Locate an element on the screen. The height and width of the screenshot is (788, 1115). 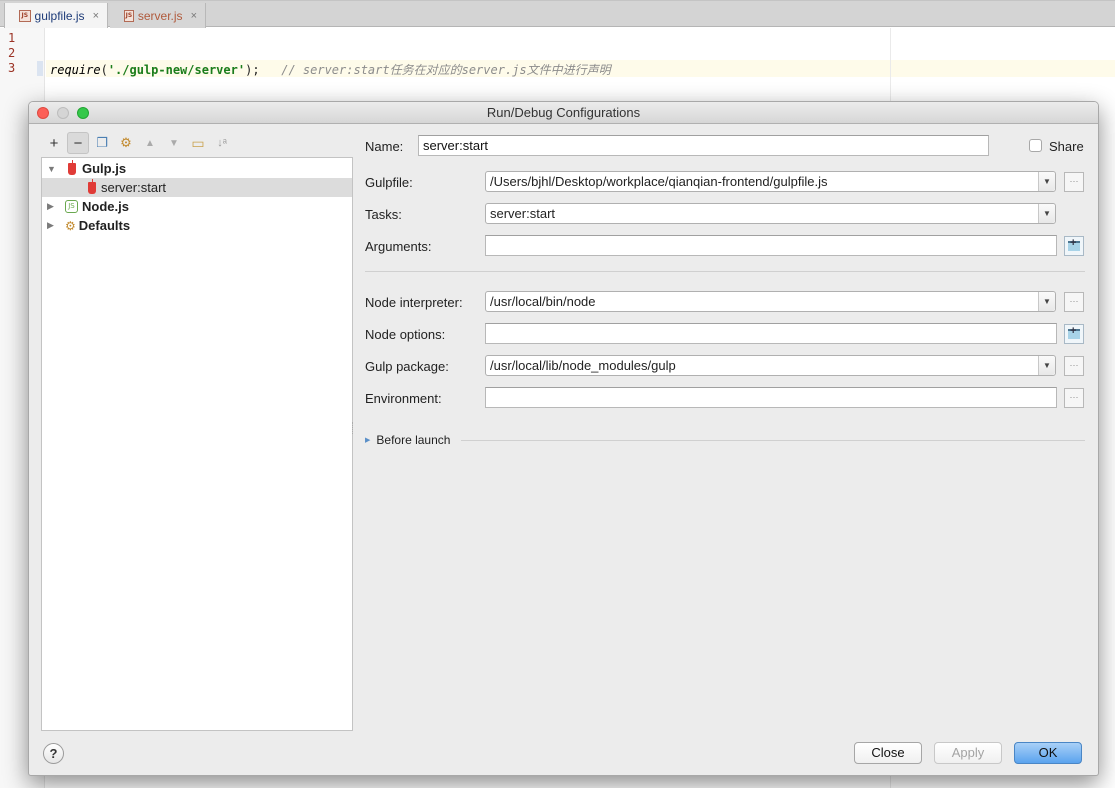
arrow-up-icon: ▲ is located at coordinates (150, 143).